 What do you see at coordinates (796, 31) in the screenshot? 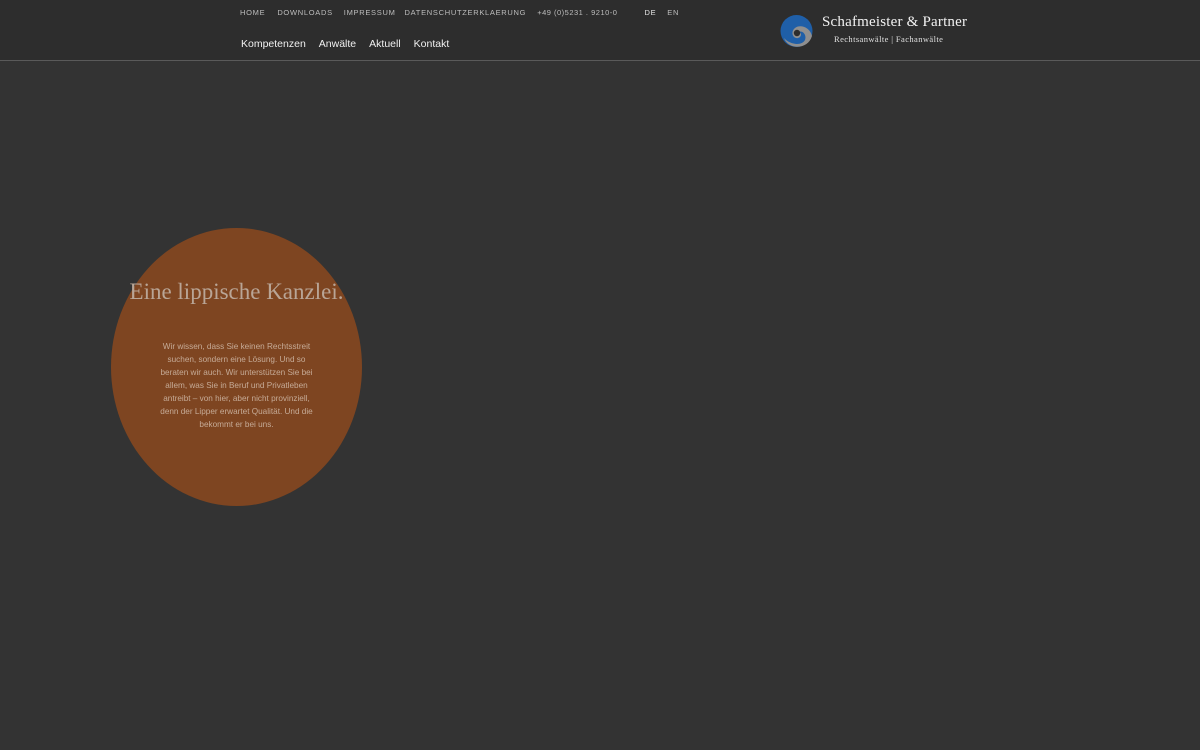
I see `swirl-logo-icon` at bounding box center [796, 31].